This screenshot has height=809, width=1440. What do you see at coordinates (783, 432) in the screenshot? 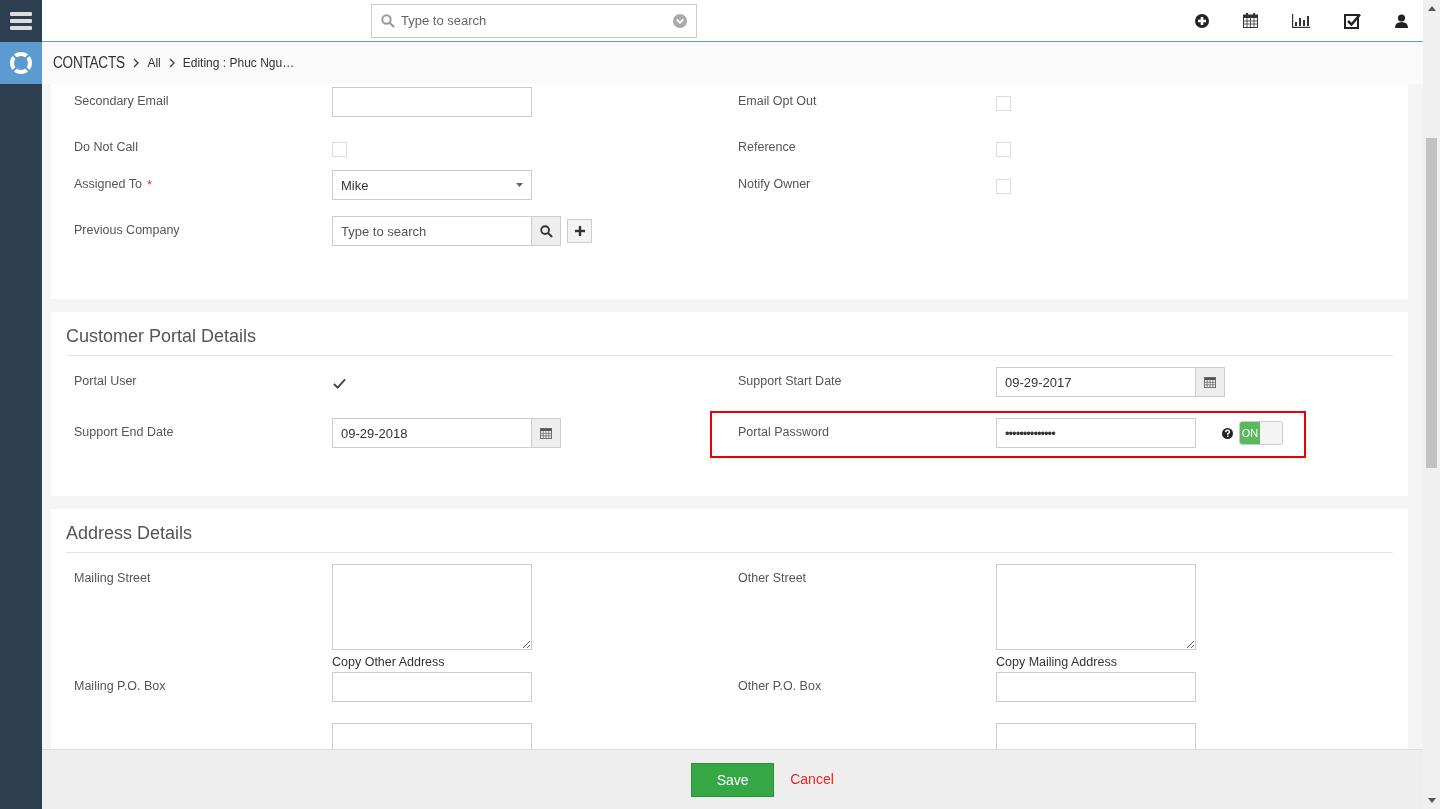
I see `field-label: Portal Password` at bounding box center [783, 432].